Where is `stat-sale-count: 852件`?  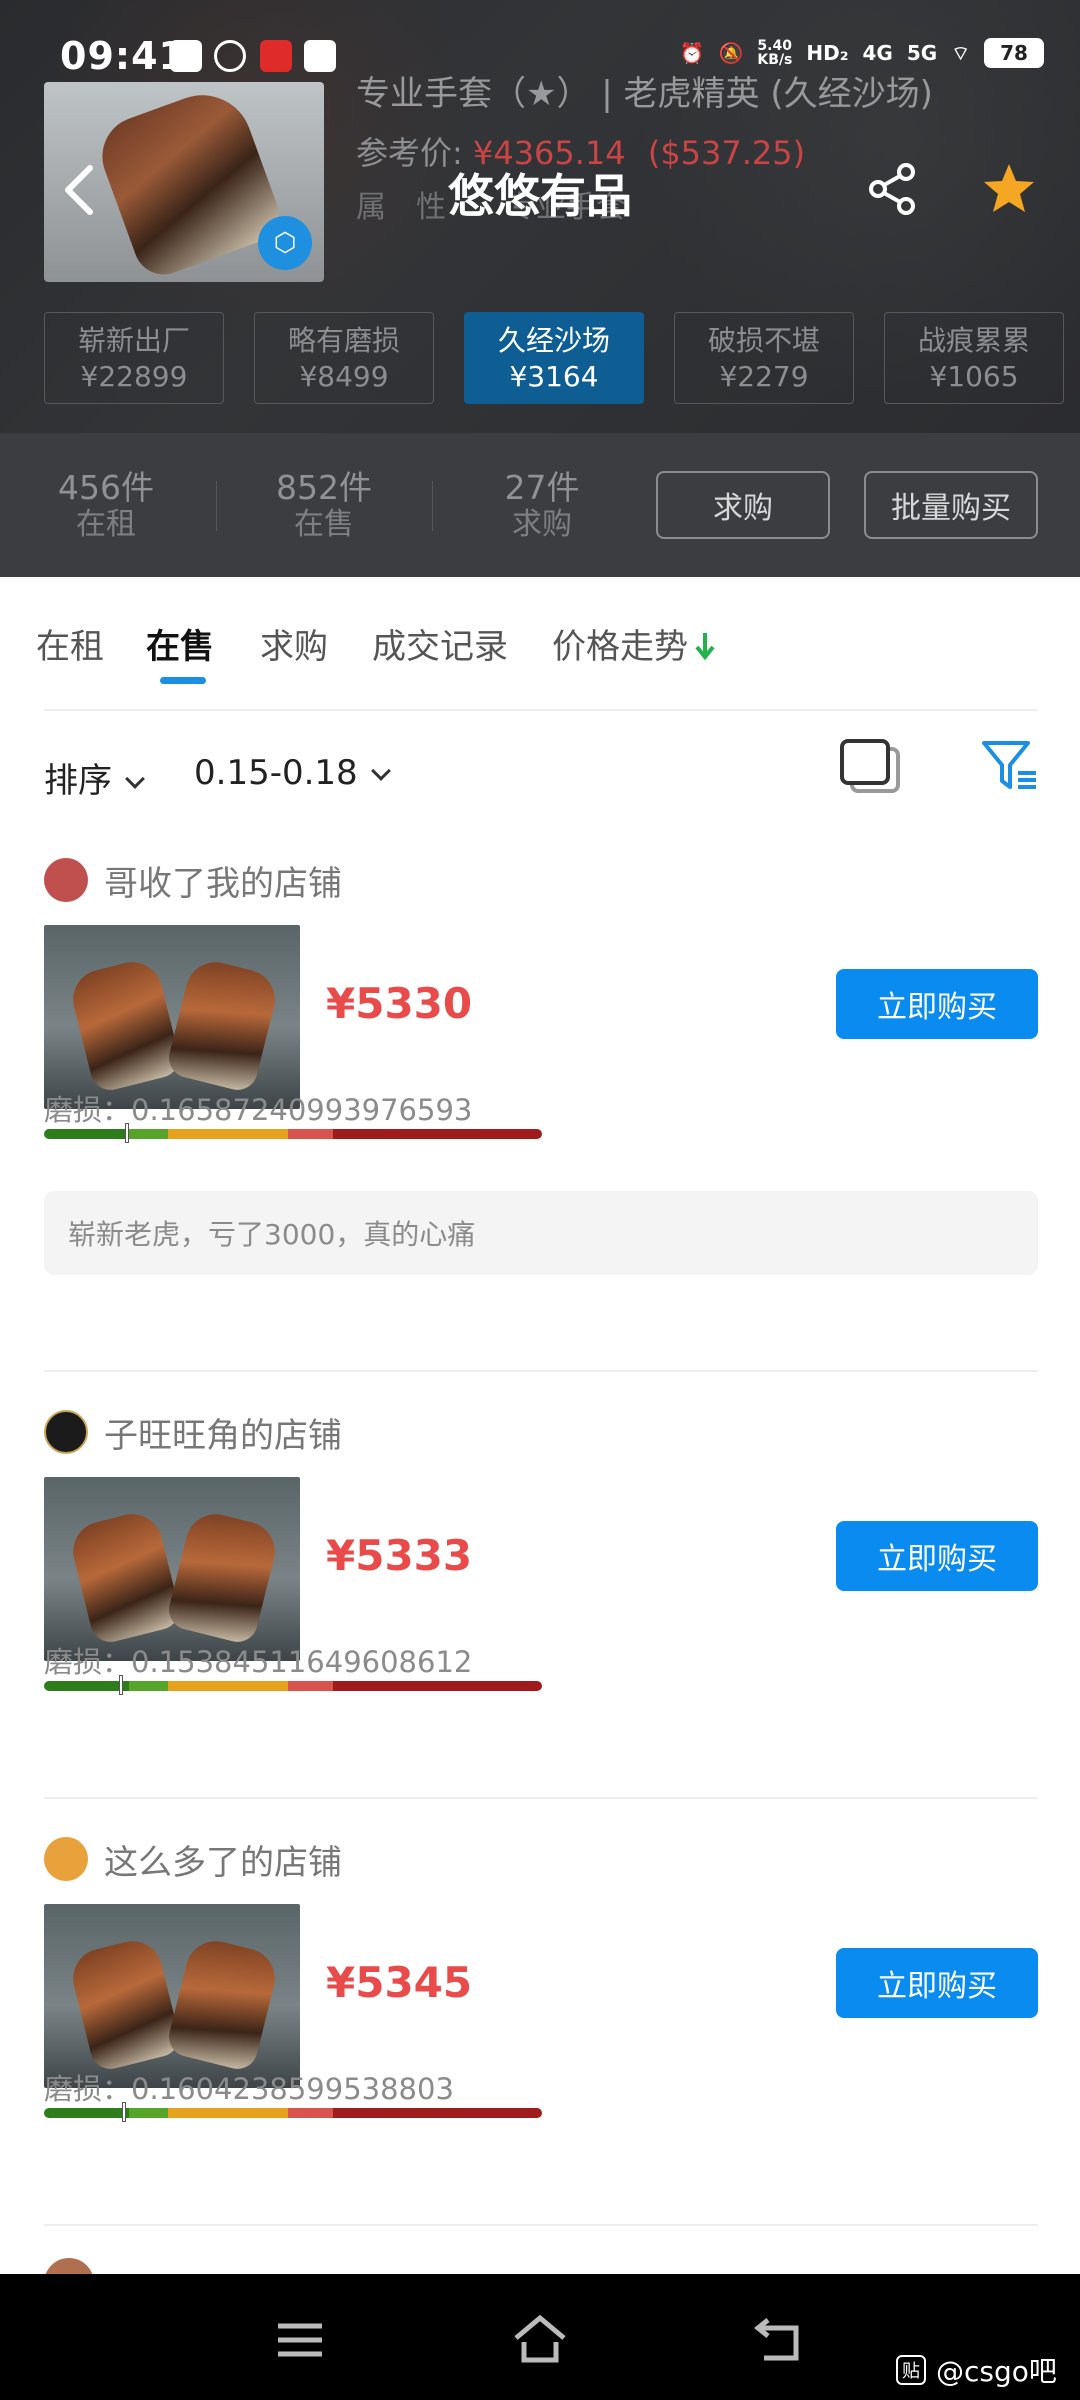 stat-sale-count: 852件 is located at coordinates (324, 487).